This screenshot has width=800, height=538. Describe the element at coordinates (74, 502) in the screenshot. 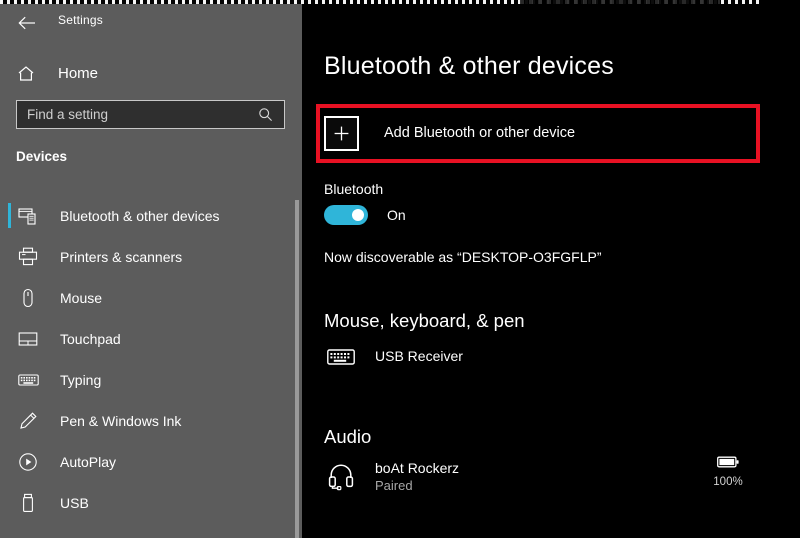

I see `sidebar-item-label: USB` at that location.